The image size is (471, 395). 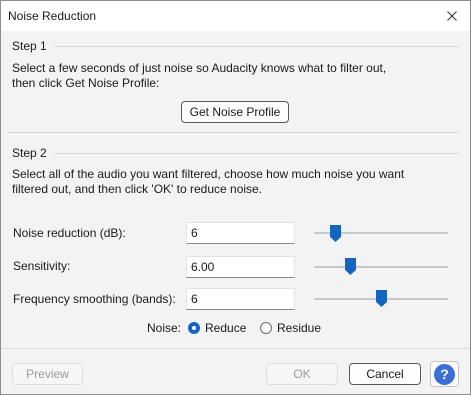 What do you see at coordinates (235, 348) in the screenshot?
I see `footer-divider` at bounding box center [235, 348].